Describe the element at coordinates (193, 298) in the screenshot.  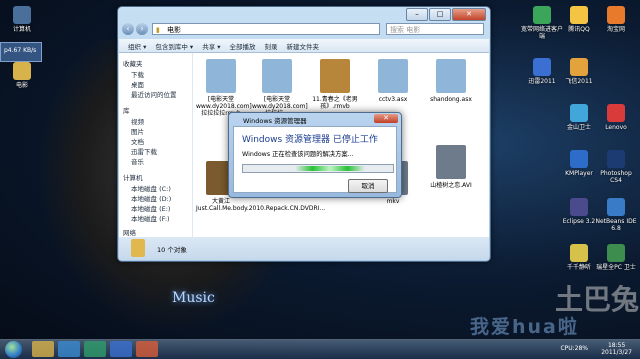
I see `wallpaper-music-text: Music` at that location.